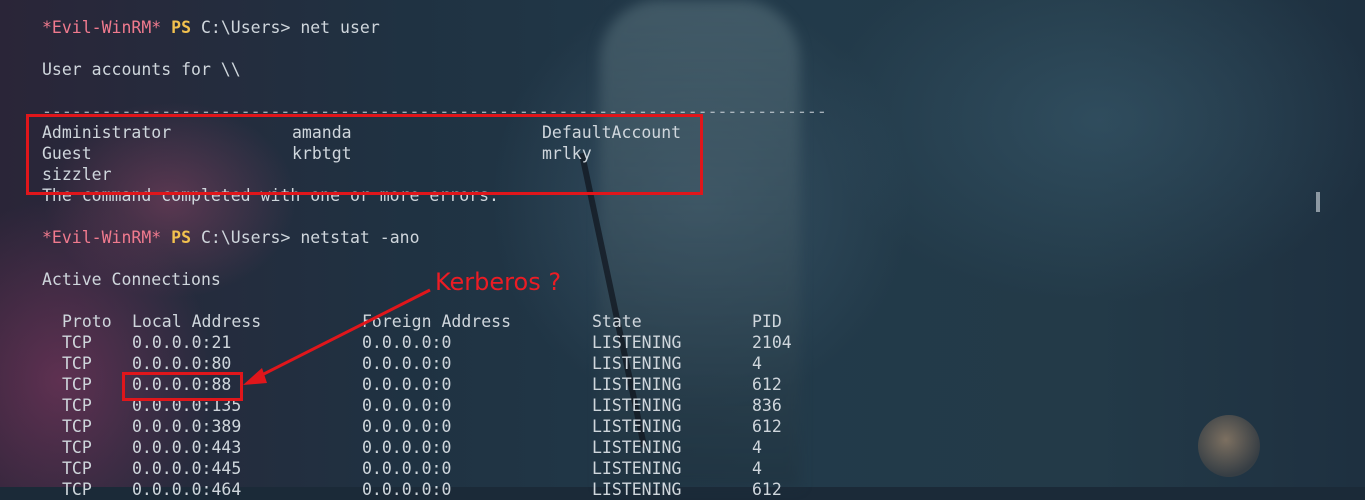 This screenshot has height=500, width=1365. Describe the element at coordinates (341, 335) in the screenshot. I see `arrow-line` at that location.